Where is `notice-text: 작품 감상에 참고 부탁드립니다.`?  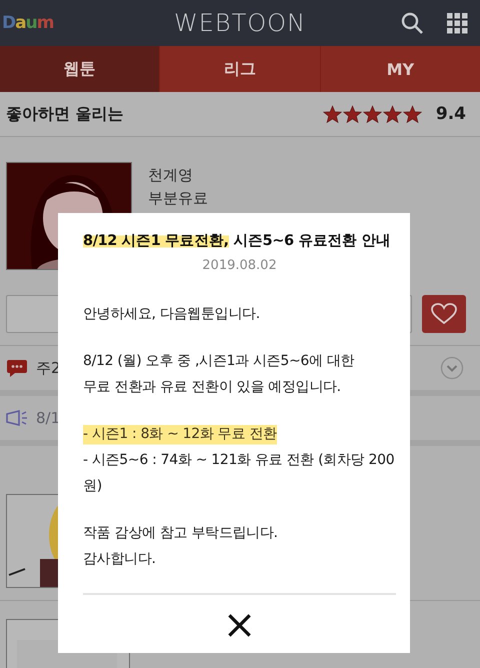
notice-text: 작품 감상에 참고 부탁드립니다. is located at coordinates (180, 533).